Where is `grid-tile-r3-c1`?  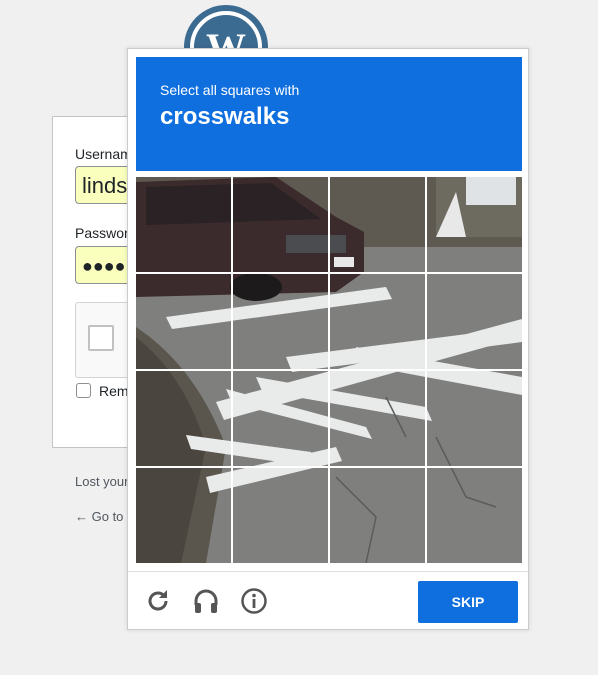
grid-tile-r3-c1 is located at coordinates (183, 418).